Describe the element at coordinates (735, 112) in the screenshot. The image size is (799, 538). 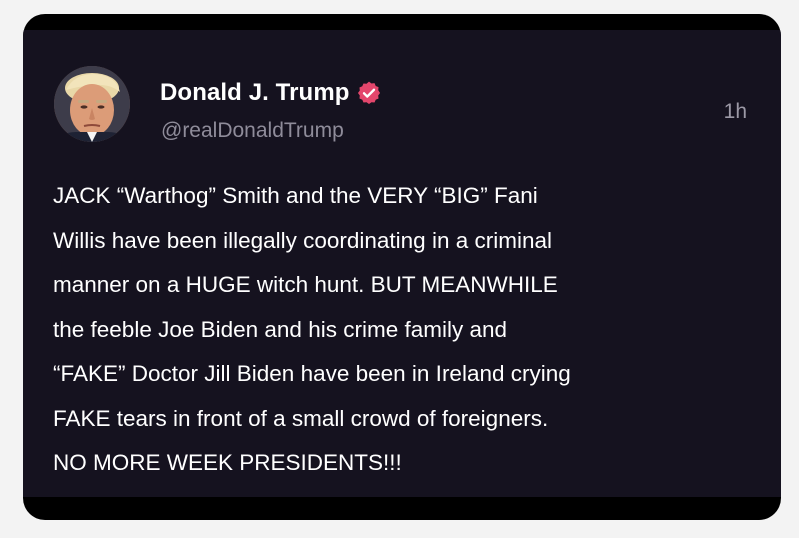
I see `post-timestamp: 1h` at that location.